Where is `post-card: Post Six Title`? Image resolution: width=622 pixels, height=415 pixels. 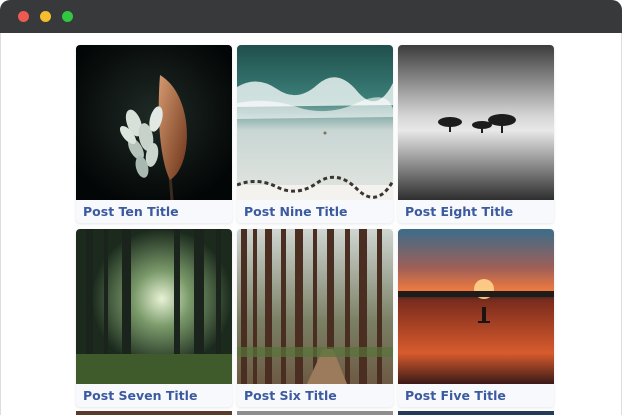 post-card: Post Six Title is located at coordinates (315, 318).